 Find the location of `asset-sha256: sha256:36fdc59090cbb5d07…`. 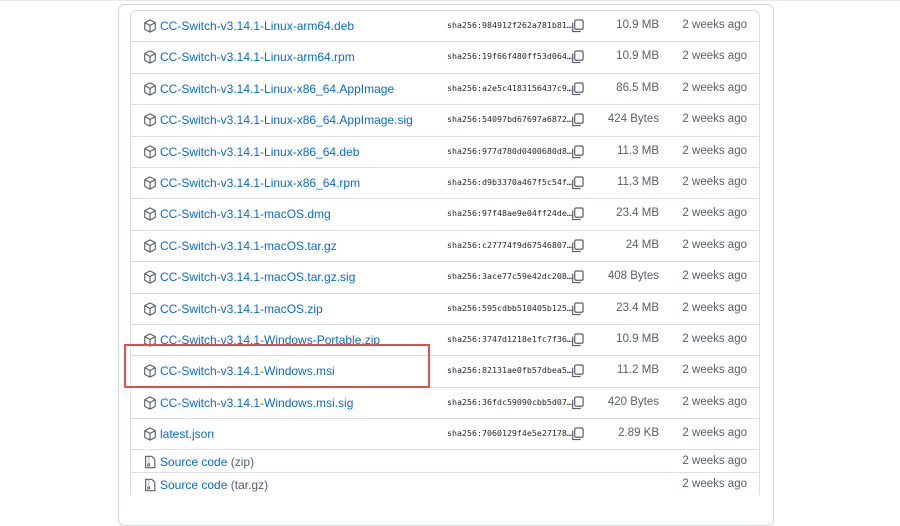

asset-sha256: sha256:36fdc59090cbb5d07… is located at coordinates (509, 401).